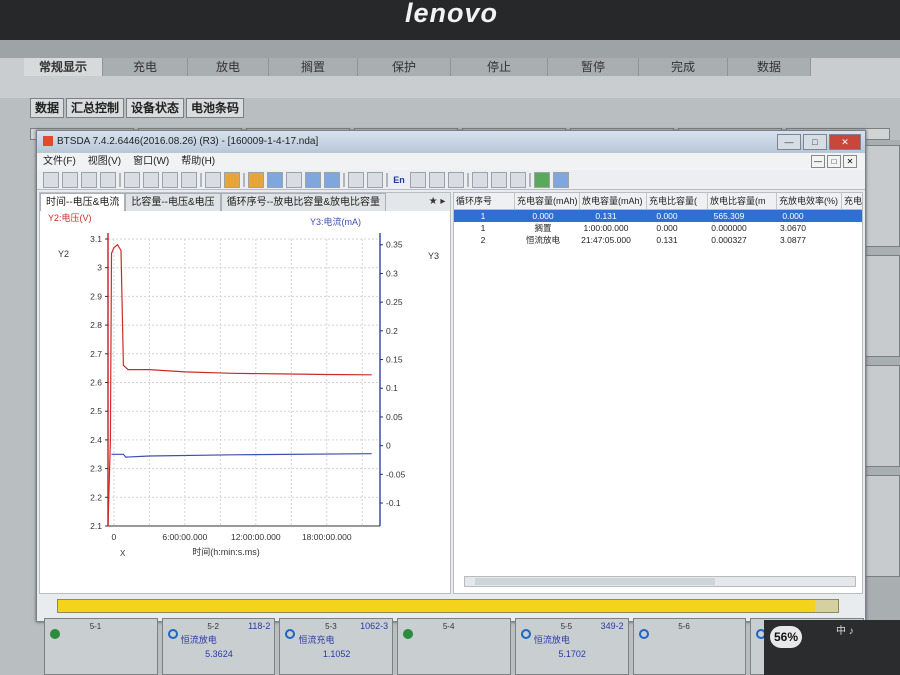  What do you see at coordinates (392, 388) in the screenshot?
I see `y3-tick-label: 0.1` at bounding box center [392, 388].